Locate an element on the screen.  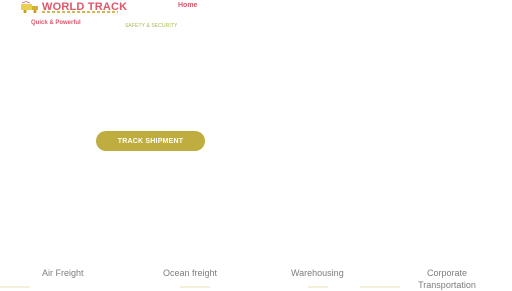
service-air-freight: Air Freight is located at coordinates (63, 273).